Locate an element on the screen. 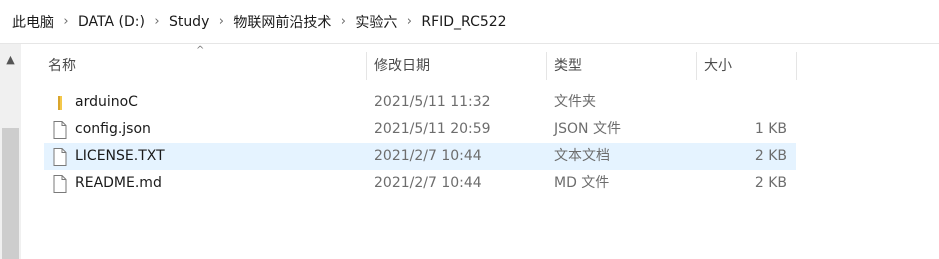 This screenshot has height=259, width=939. file-size is located at coordinates (745, 102).